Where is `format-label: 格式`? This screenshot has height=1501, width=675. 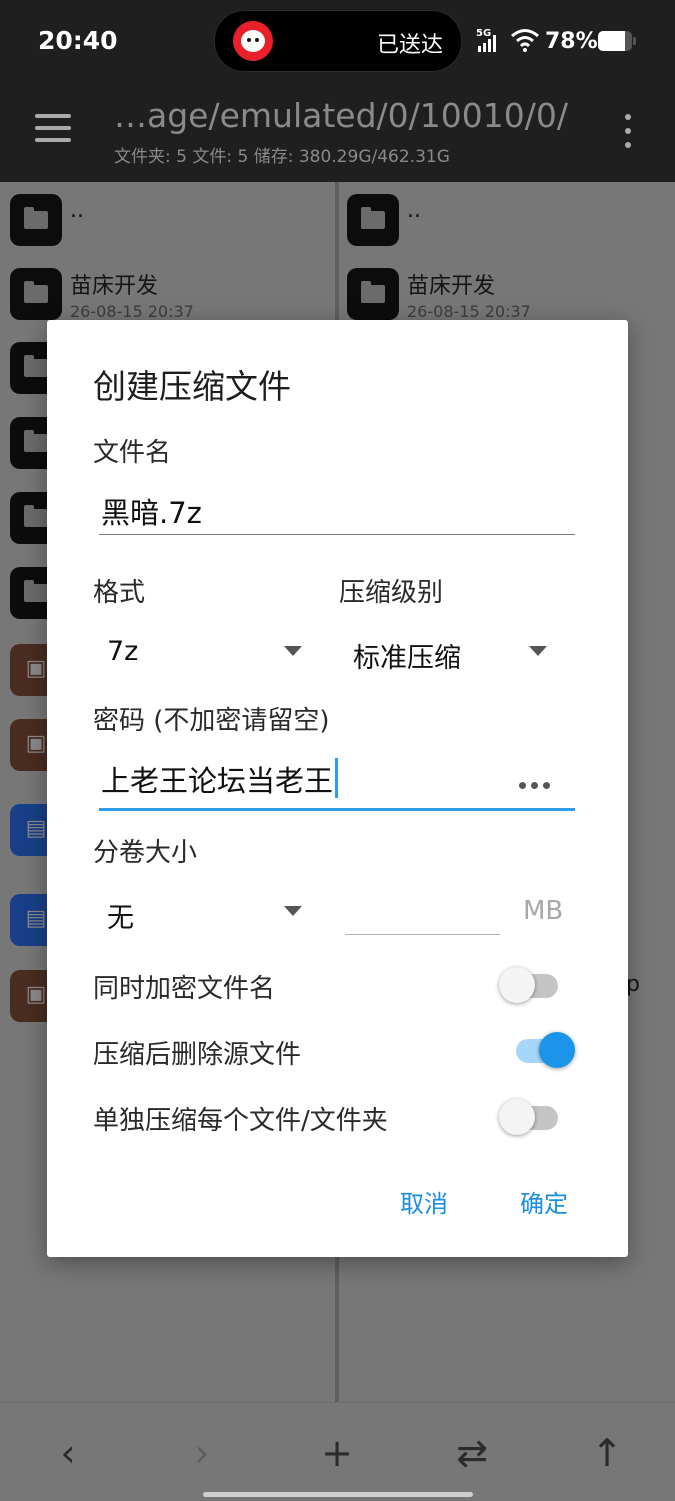
format-label: 格式 is located at coordinates (119, 593).